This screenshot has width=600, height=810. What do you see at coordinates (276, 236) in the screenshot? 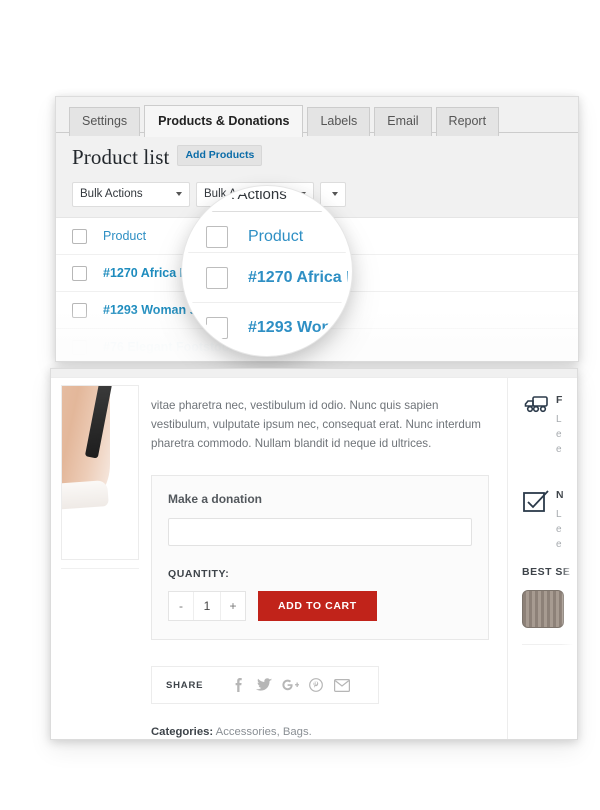
I see `magnified-column-header: Product` at bounding box center [276, 236].